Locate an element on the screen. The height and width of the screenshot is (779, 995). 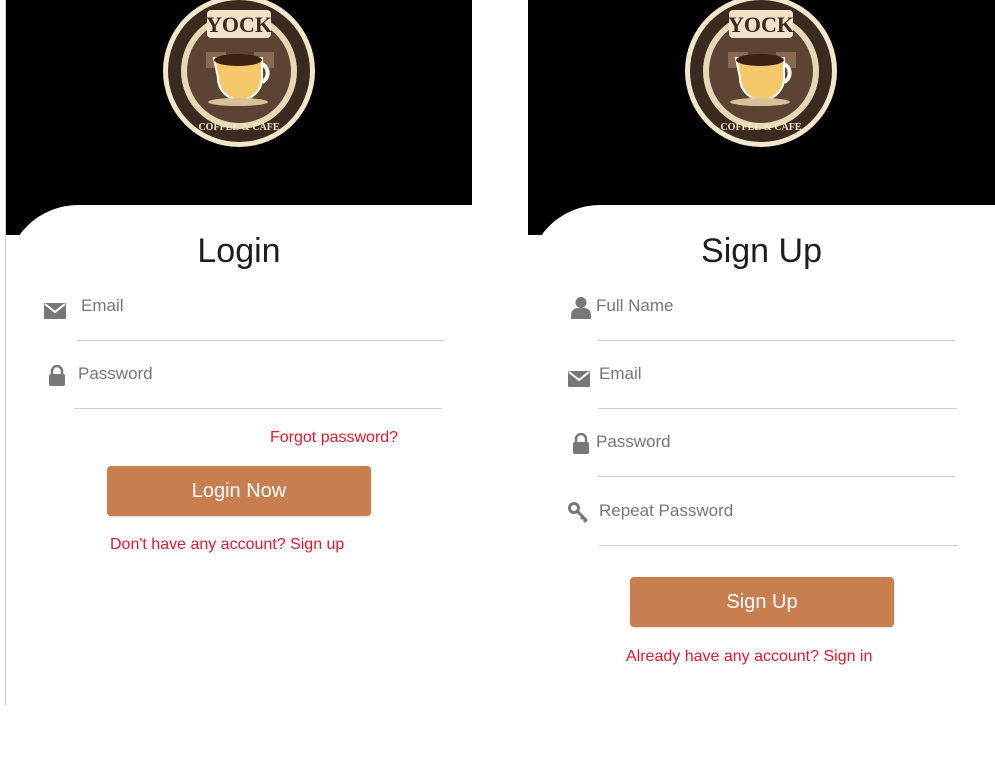
repeat-password-input is located at coordinates (779, 511).